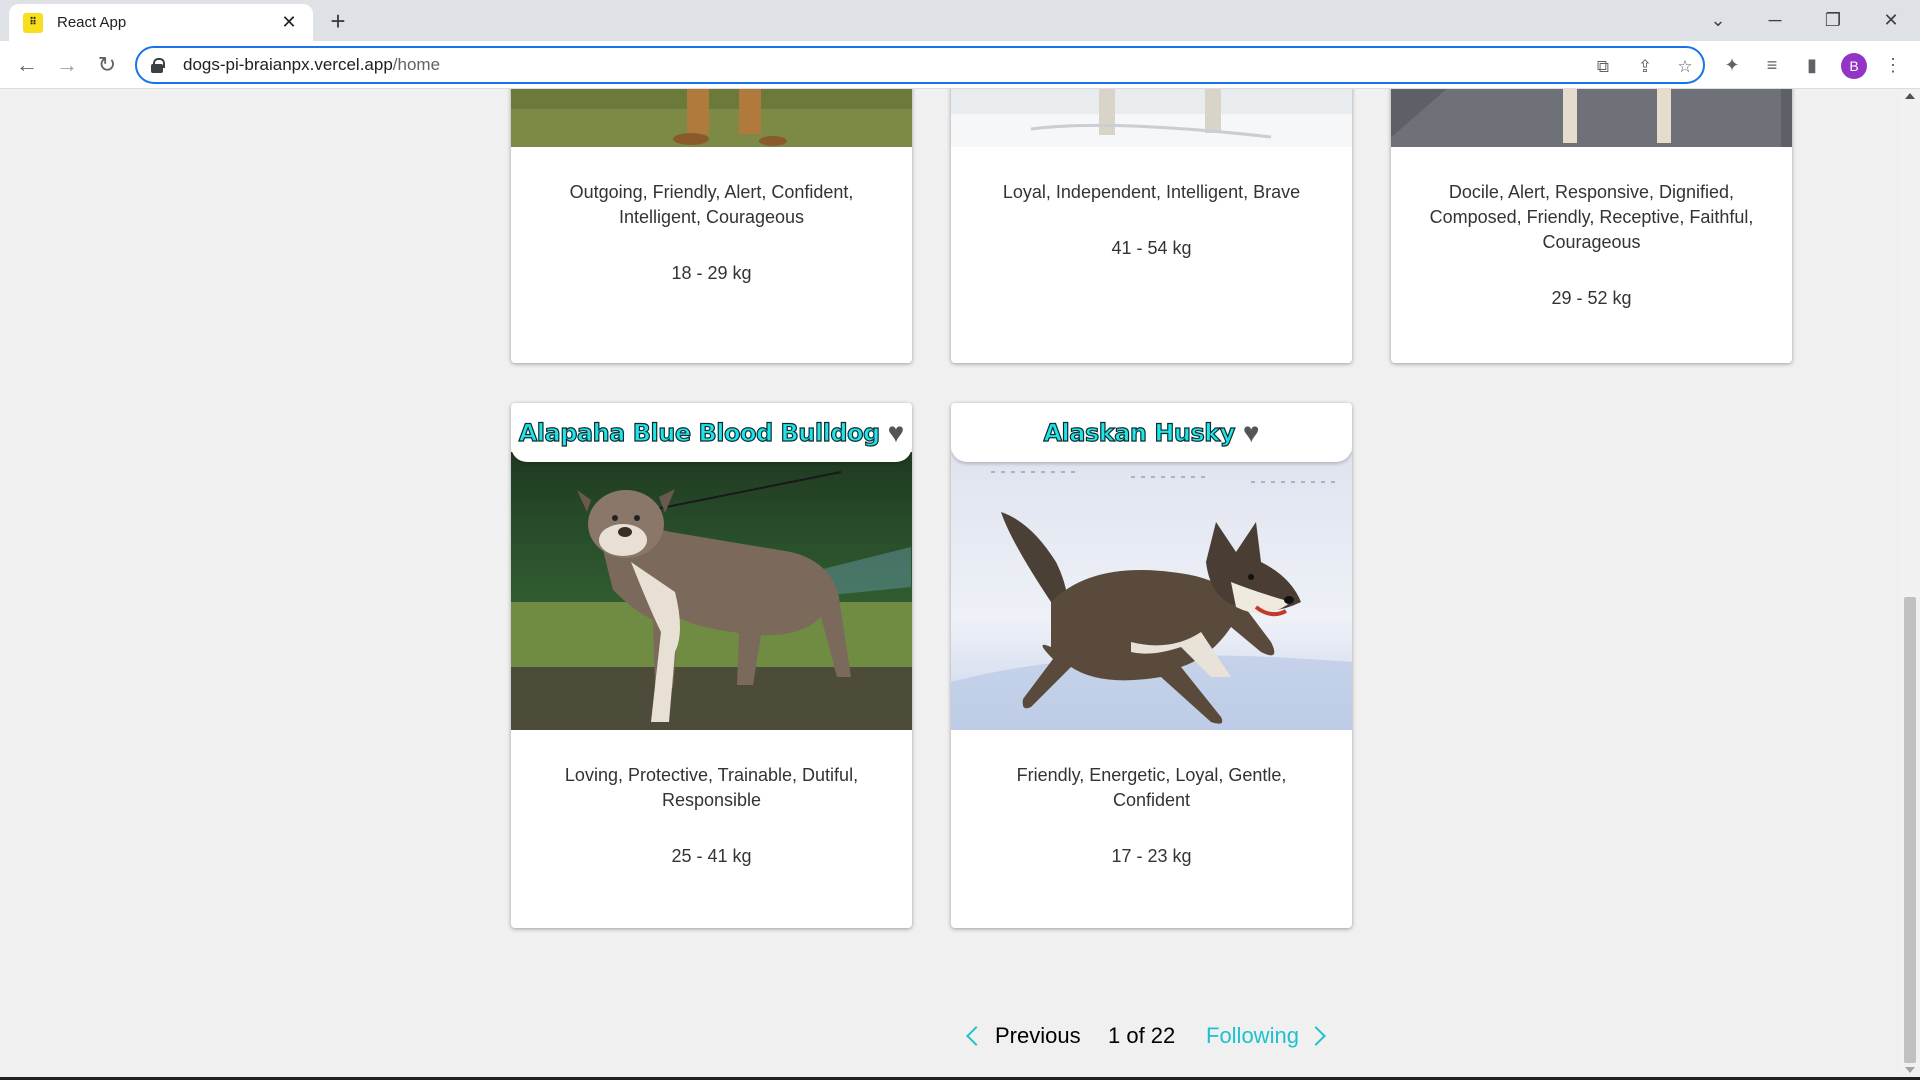 This screenshot has width=1920, height=1080. What do you see at coordinates (1645, 67) in the screenshot?
I see `share-icon: ⇪` at bounding box center [1645, 67].